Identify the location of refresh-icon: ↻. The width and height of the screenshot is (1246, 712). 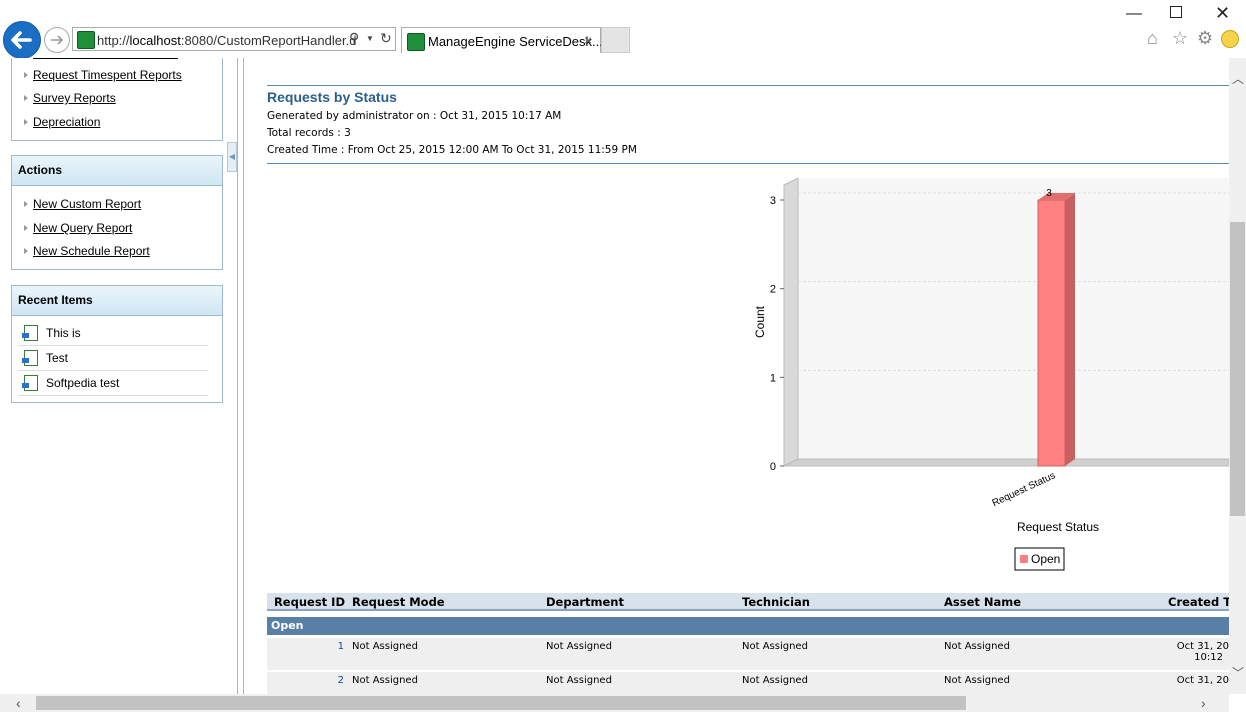
(386, 38).